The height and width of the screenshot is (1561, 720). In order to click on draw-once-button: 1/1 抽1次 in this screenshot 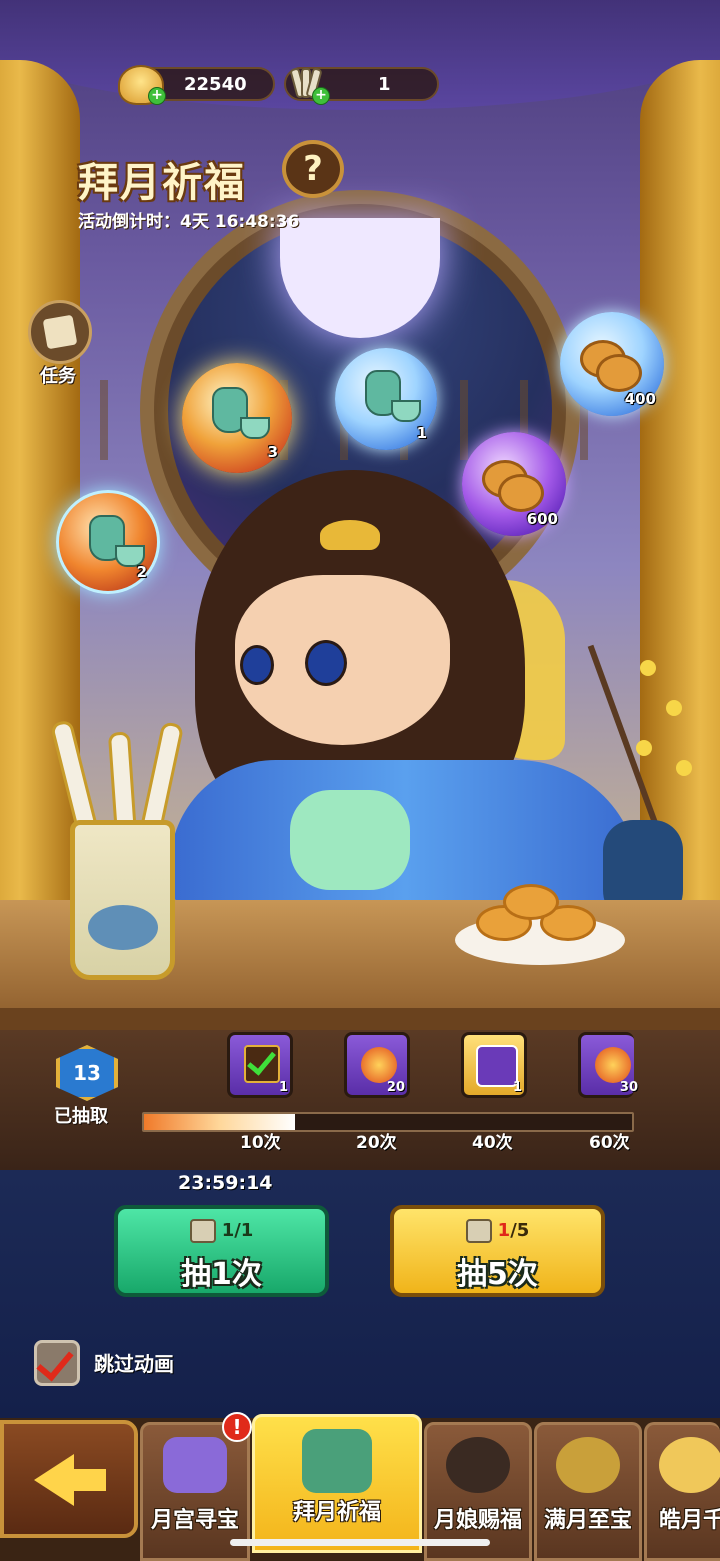, I will do `click(221, 1251)`.